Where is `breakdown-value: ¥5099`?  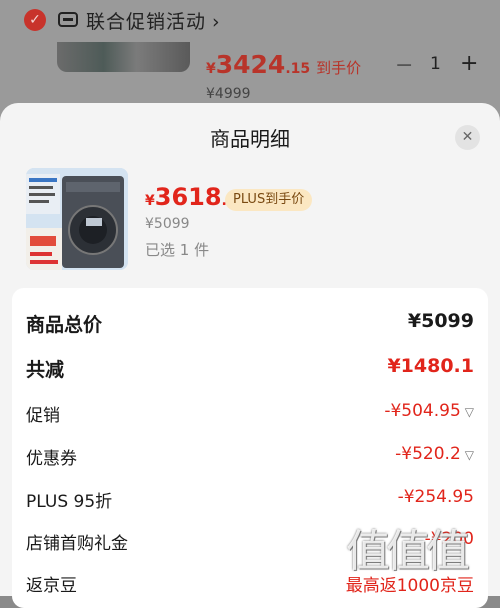
breakdown-value: ¥5099 is located at coordinates (440, 321).